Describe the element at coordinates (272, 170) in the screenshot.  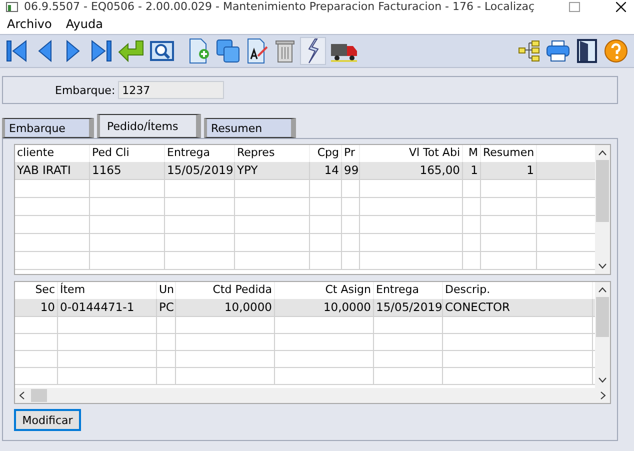
I see `table-cell: YPY` at that location.